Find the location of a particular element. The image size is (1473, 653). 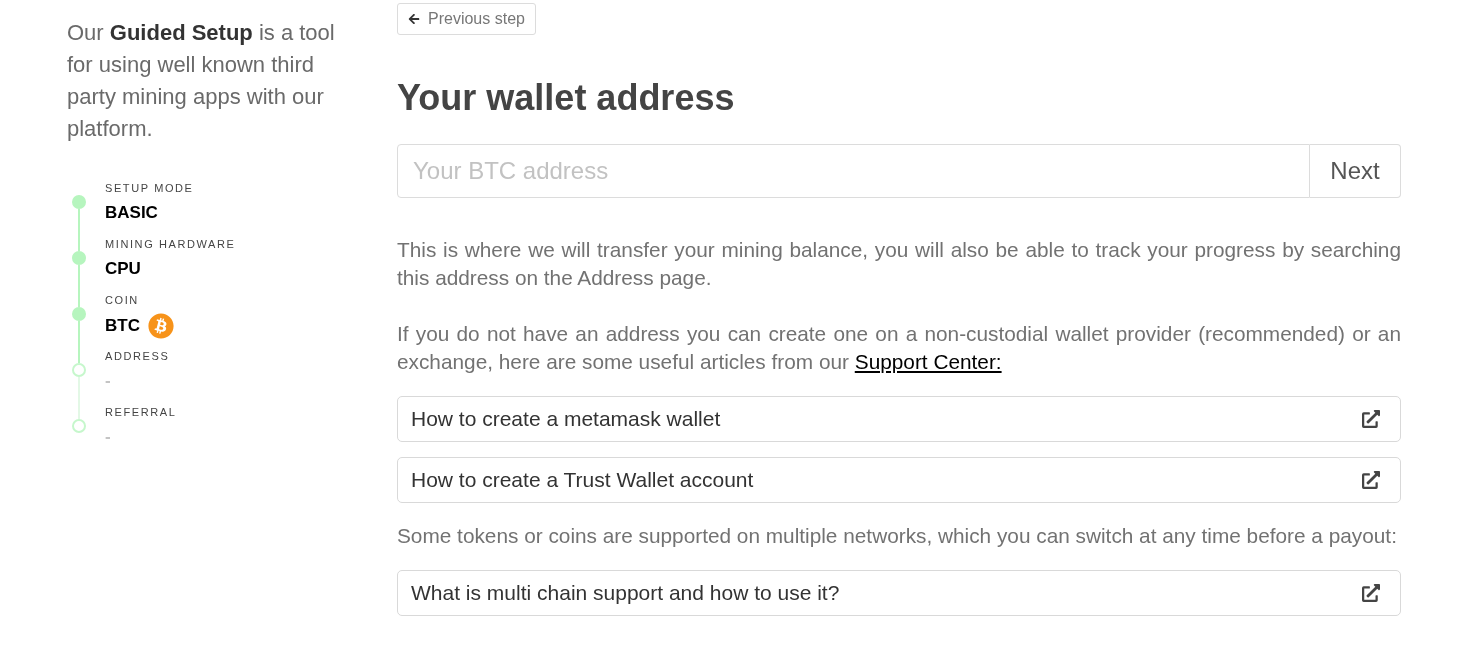

intro-text: Our Guided Setup is a tool for using well known third party mining apps with our platform. is located at coordinates (201, 81).